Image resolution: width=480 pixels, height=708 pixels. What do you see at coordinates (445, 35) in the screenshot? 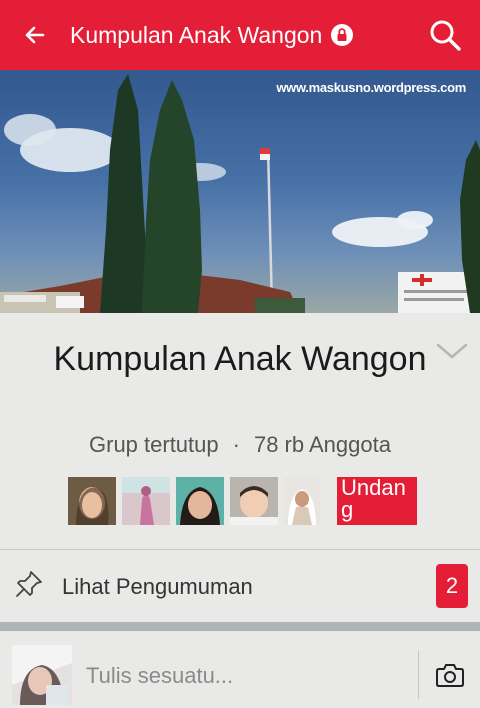
I see `search-icon` at bounding box center [445, 35].